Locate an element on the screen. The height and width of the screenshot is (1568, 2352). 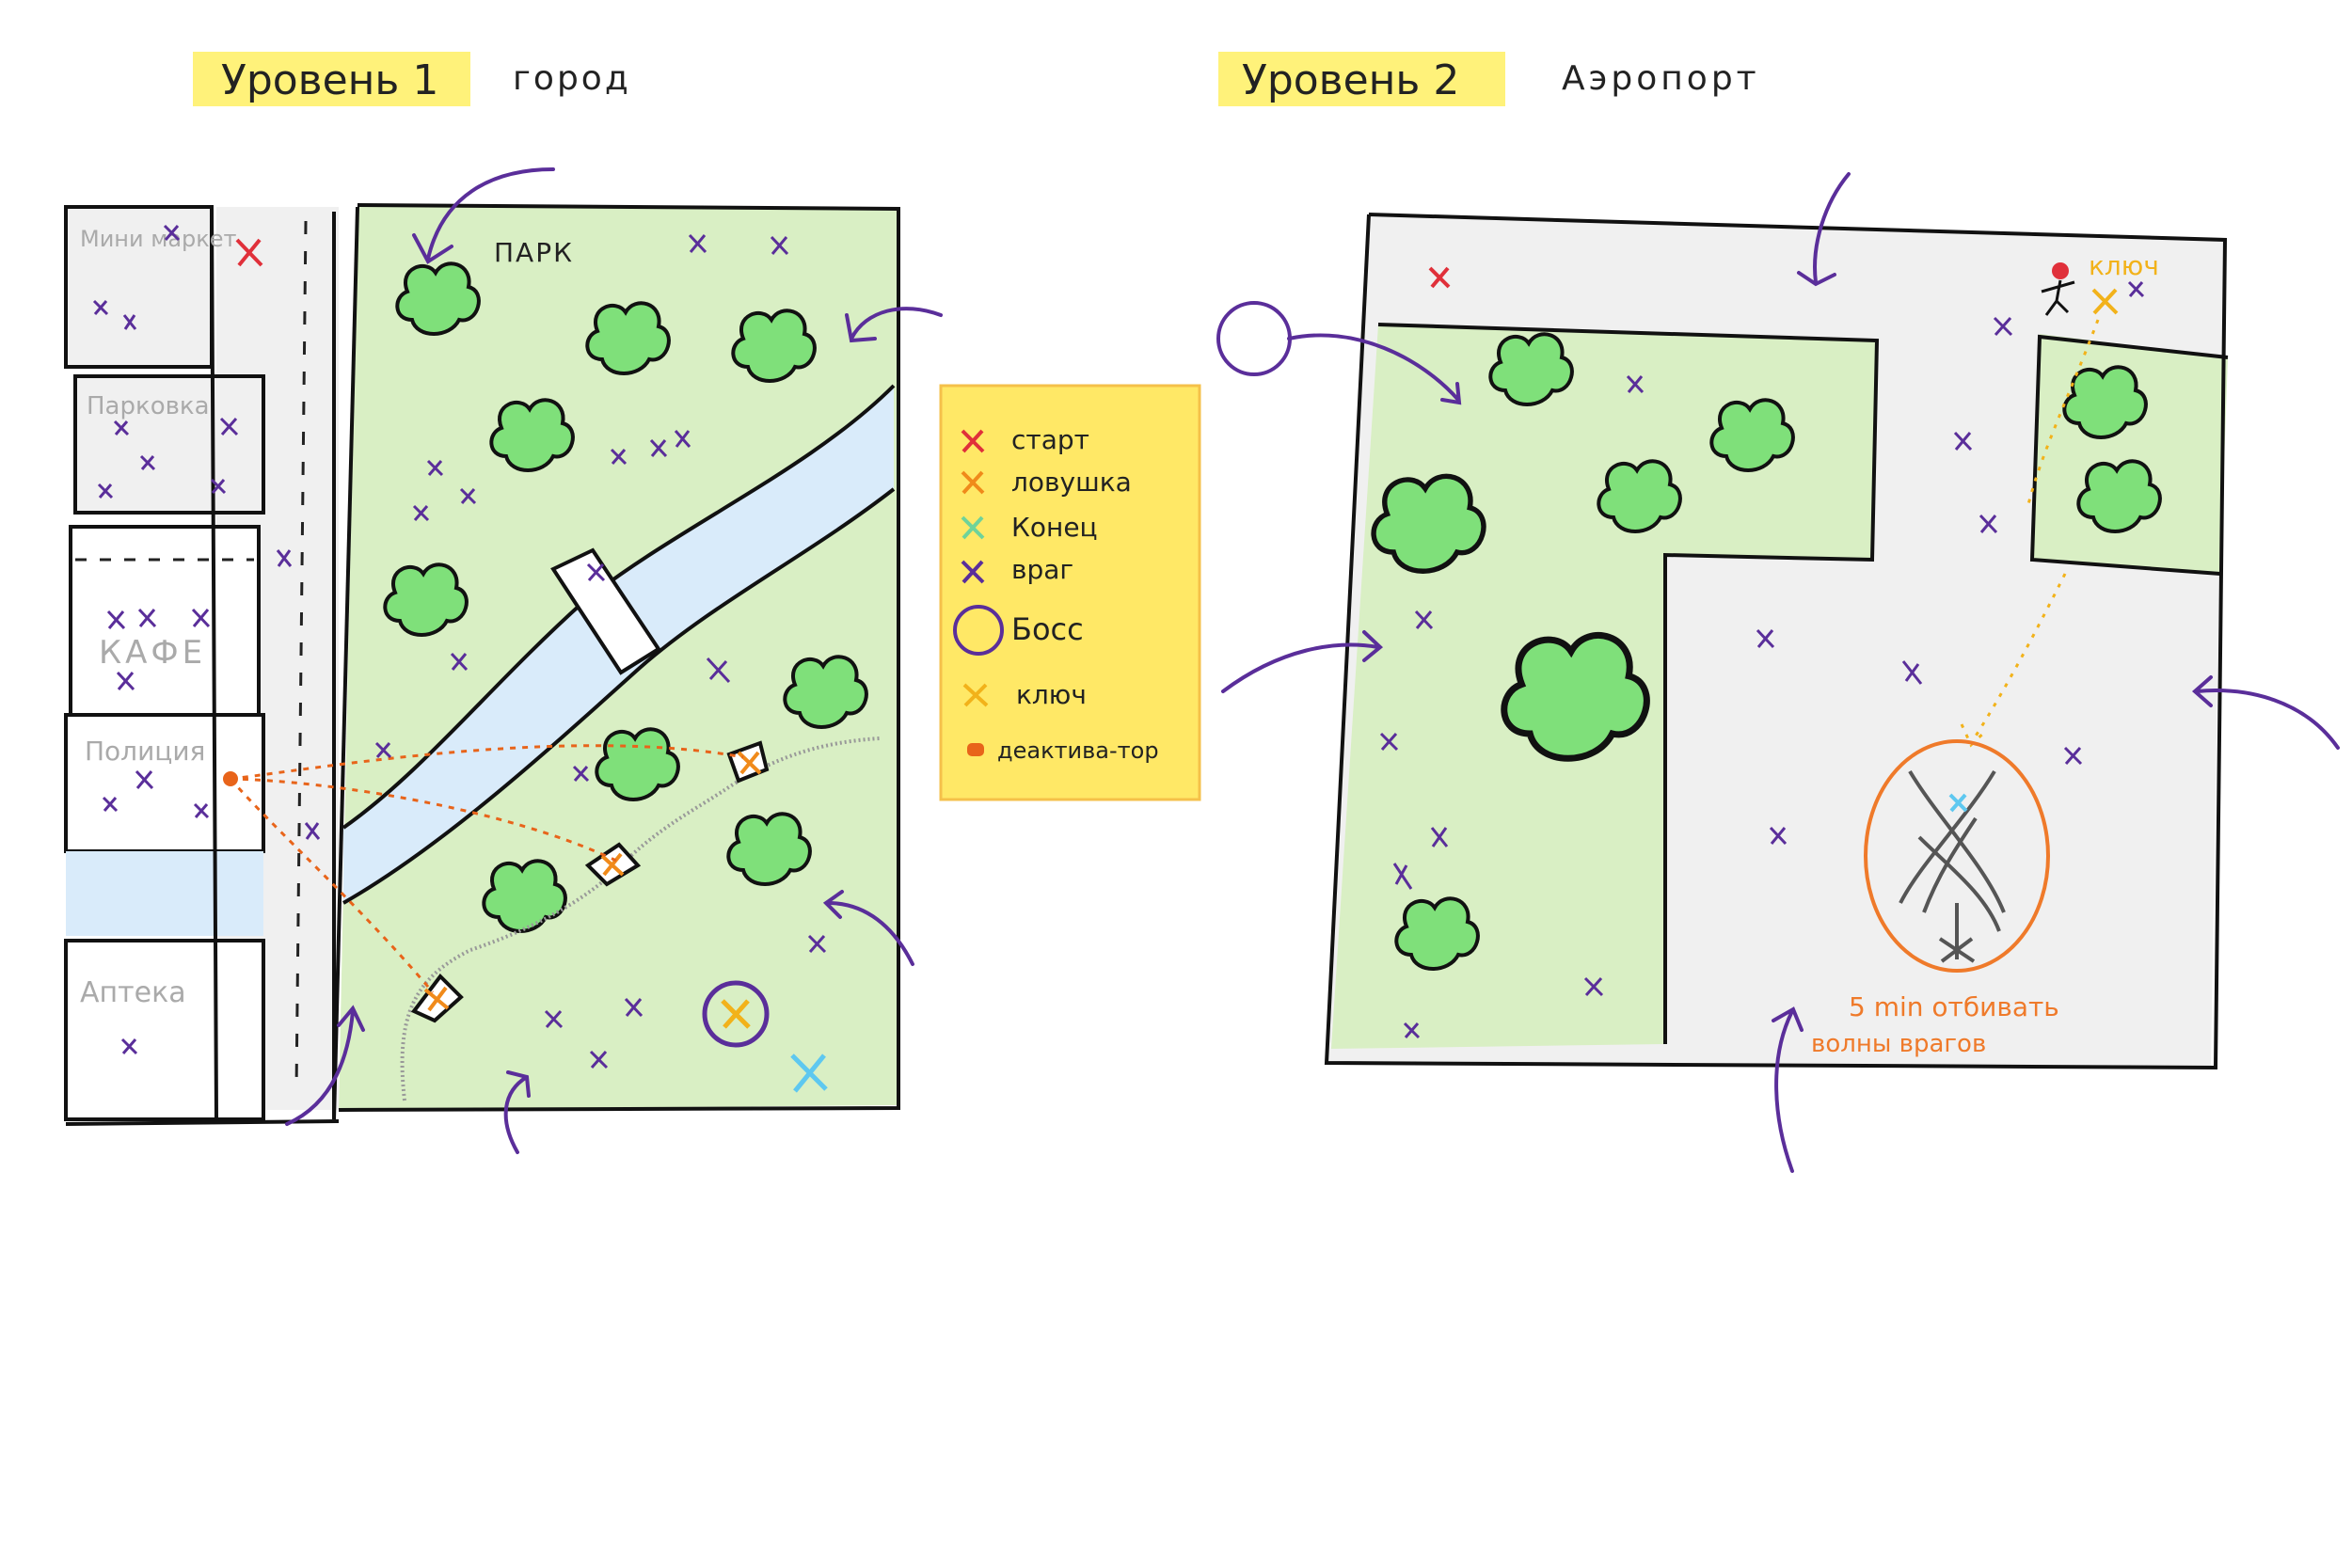
level2-subtitle: Аэропорт is located at coordinates (1661, 78).